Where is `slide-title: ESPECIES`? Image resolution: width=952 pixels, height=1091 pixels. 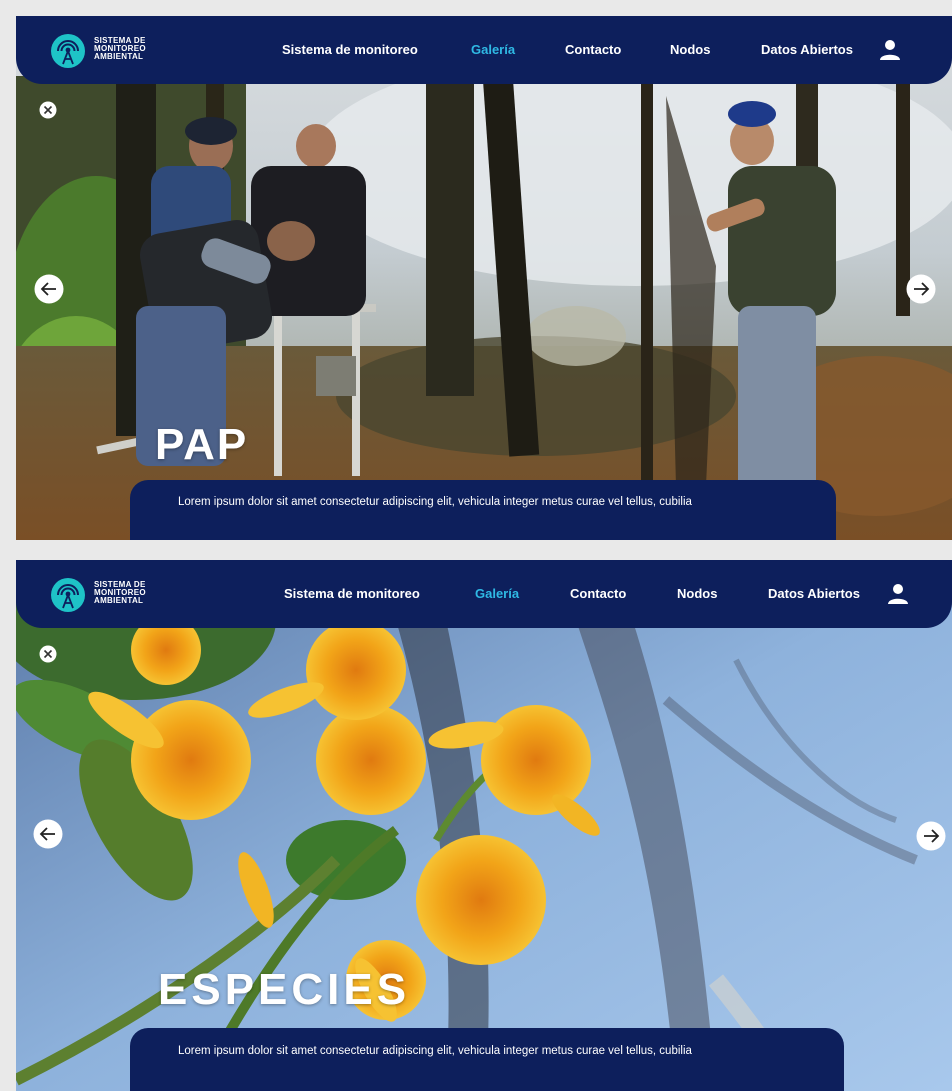 slide-title: ESPECIES is located at coordinates (284, 989).